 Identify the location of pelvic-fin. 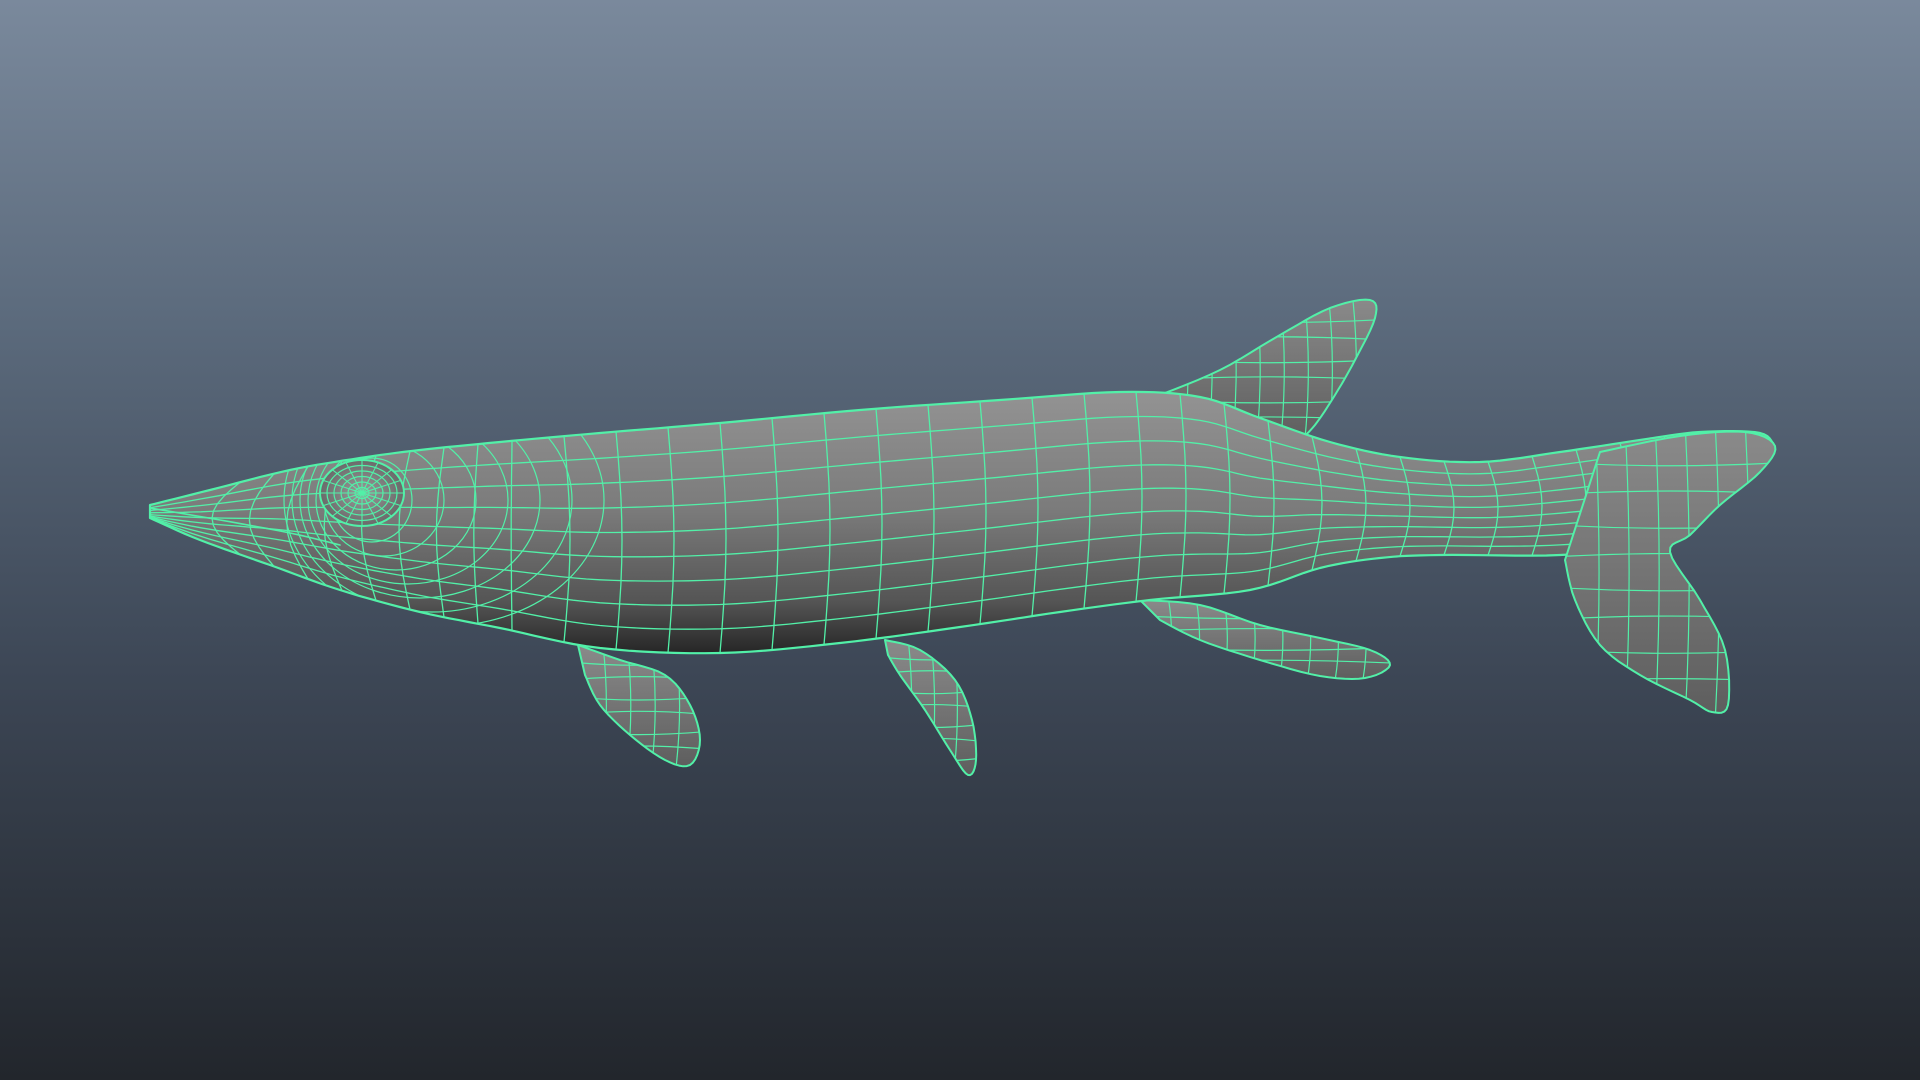
(930, 707).